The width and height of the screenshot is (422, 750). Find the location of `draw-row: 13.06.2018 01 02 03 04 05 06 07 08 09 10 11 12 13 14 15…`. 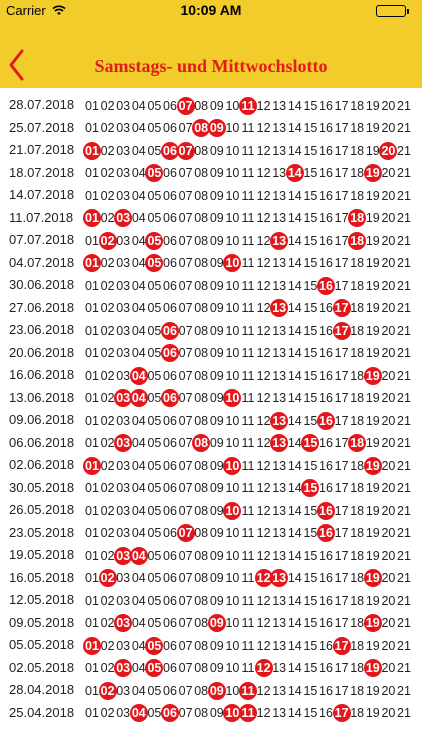

draw-row: 13.06.2018 01 02 03 04 05 06 07 08 09 10 11 12 13 14 15… is located at coordinates (211, 398).